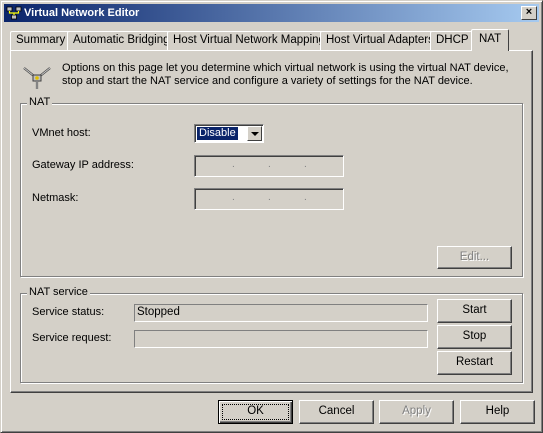 The image size is (543, 433). Describe the element at coordinates (452, 40) in the screenshot. I see `tab-dhcp: DHCP` at that location.